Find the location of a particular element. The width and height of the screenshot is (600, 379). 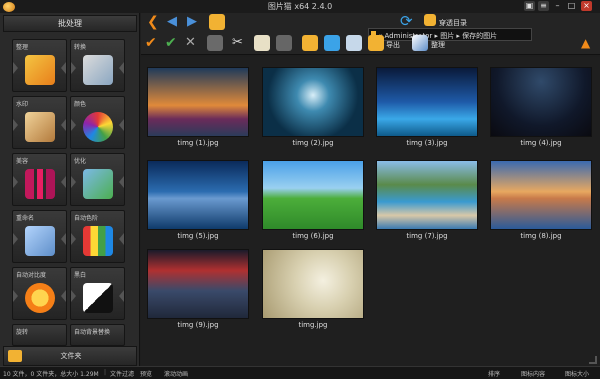

copy-icon is located at coordinates (262, 43).